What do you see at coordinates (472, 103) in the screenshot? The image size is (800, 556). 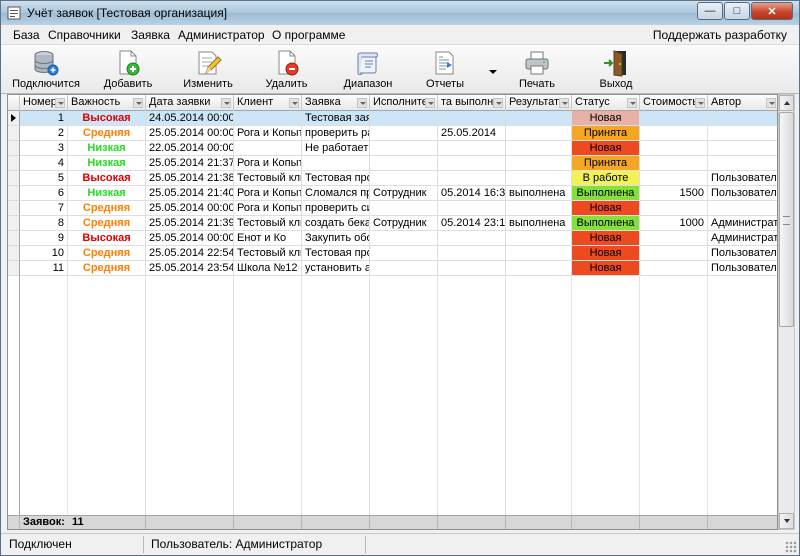 I see `header-done-date: та выполне` at bounding box center [472, 103].